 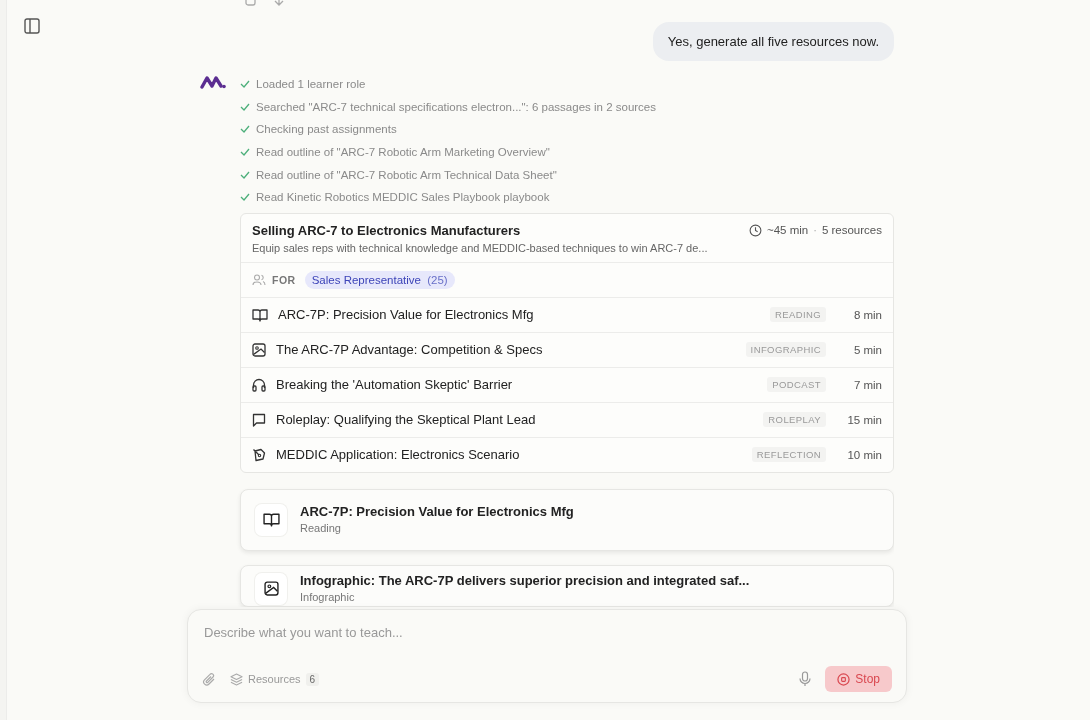 I want to click on resource-type-tag: INFOGRAPHIC, so click(x=785, y=350).